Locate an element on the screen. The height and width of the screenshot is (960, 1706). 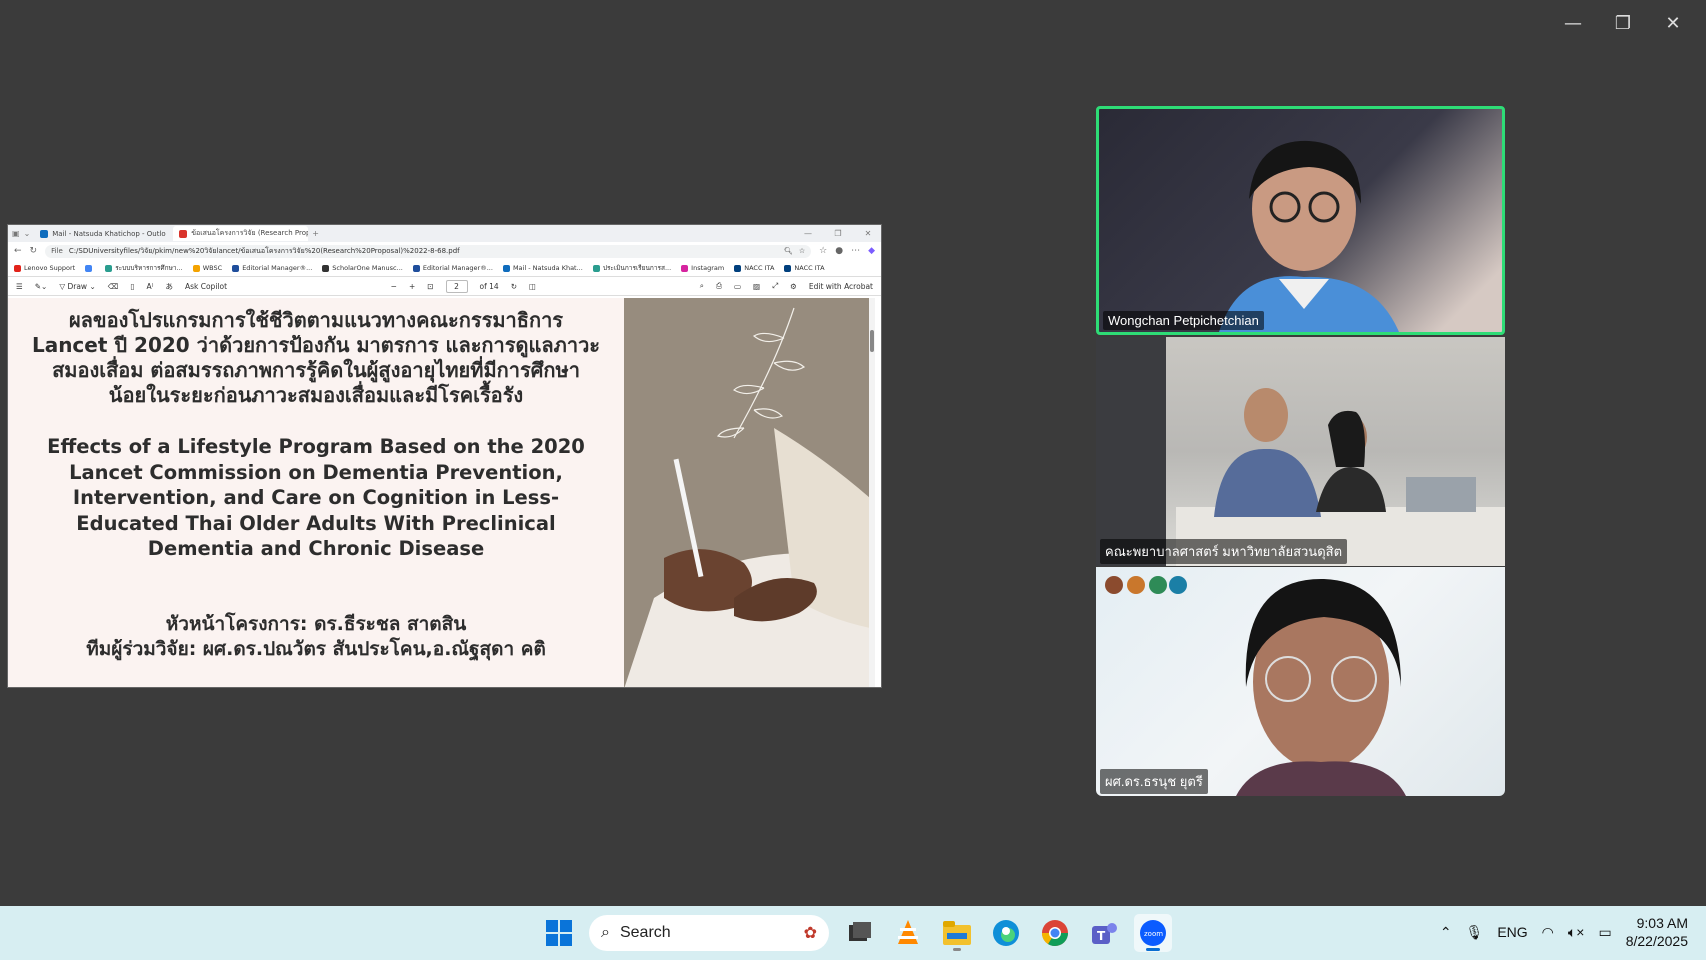
minimize-button: — is located at coordinates (1573, 23).